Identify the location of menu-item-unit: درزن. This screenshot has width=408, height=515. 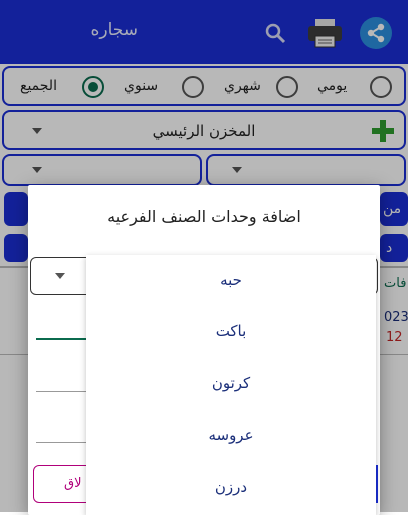
(231, 487).